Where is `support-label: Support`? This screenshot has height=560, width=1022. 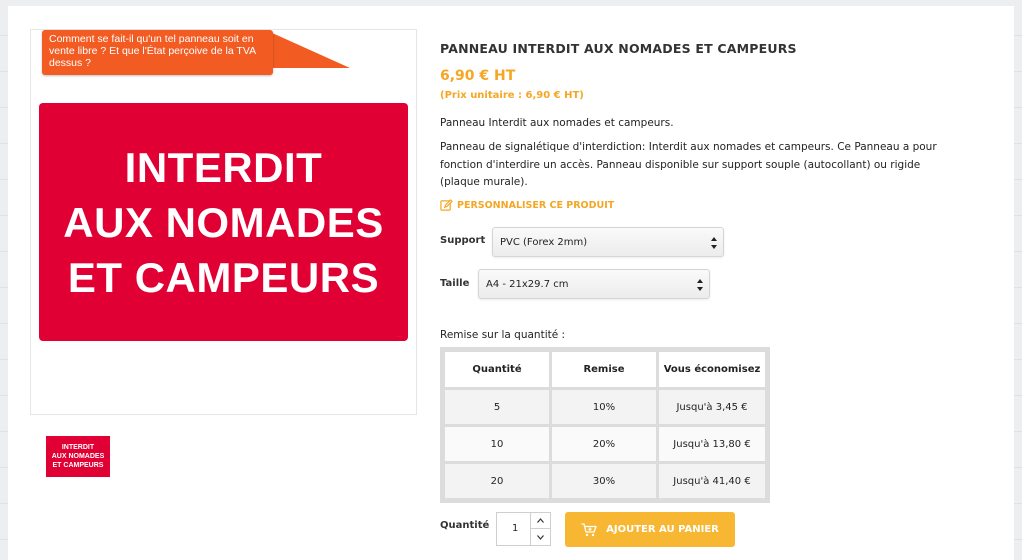
support-label: Support is located at coordinates (463, 240).